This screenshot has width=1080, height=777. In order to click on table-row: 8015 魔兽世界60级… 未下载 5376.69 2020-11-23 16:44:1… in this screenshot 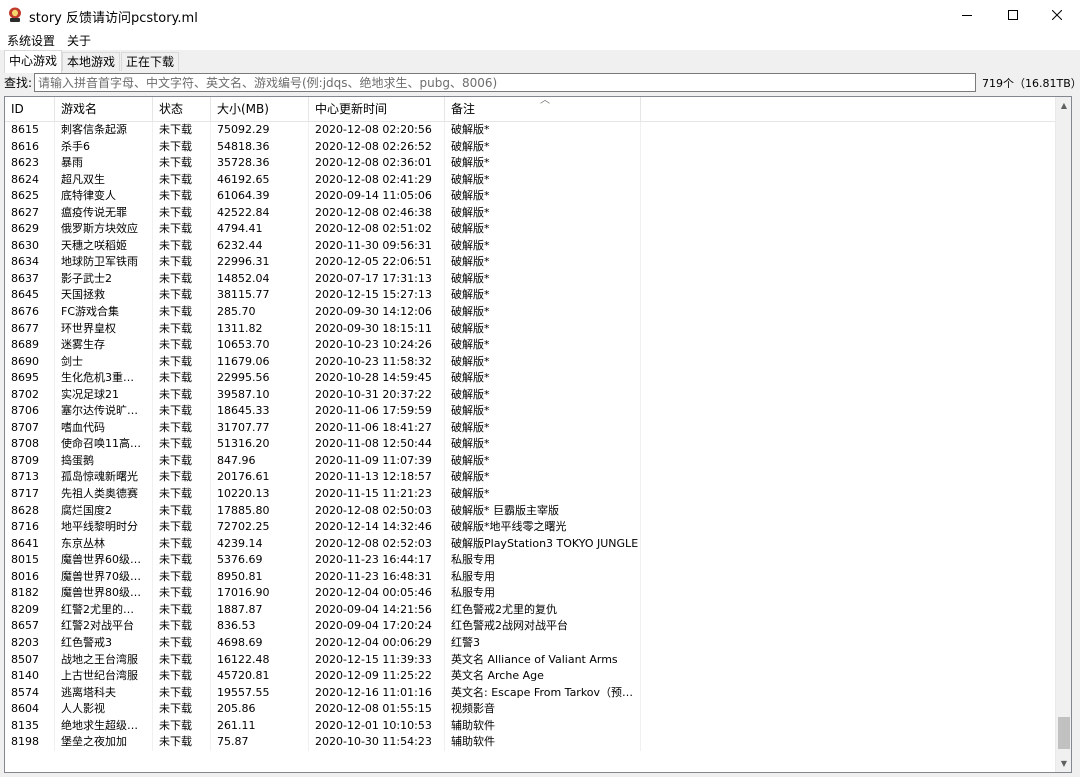, I will do `click(530, 560)`.